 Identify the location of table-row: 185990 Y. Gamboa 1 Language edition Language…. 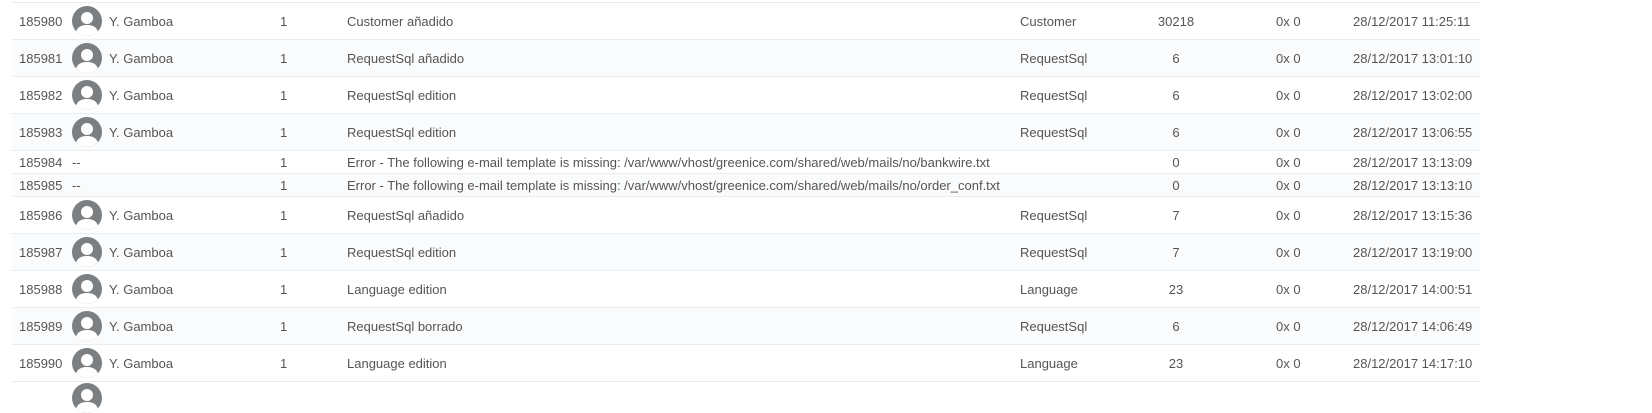
(746, 363).